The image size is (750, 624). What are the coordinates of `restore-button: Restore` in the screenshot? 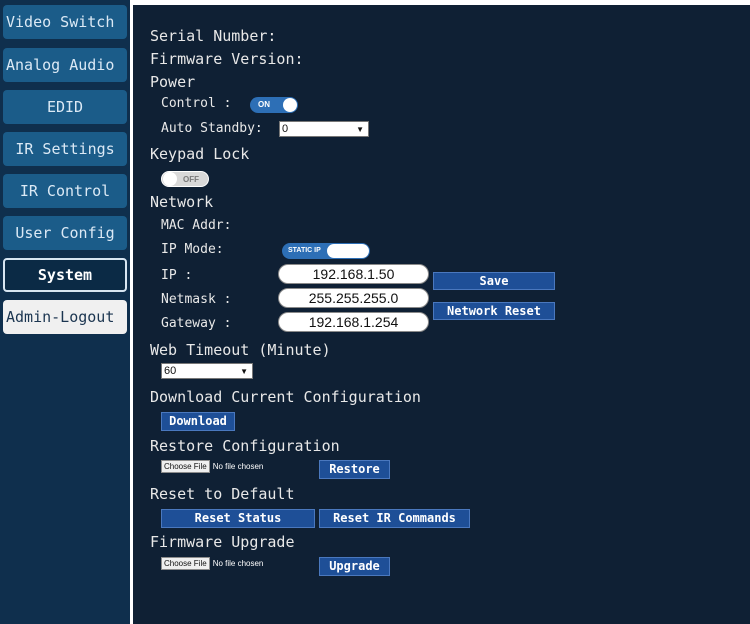 It's located at (354, 469).